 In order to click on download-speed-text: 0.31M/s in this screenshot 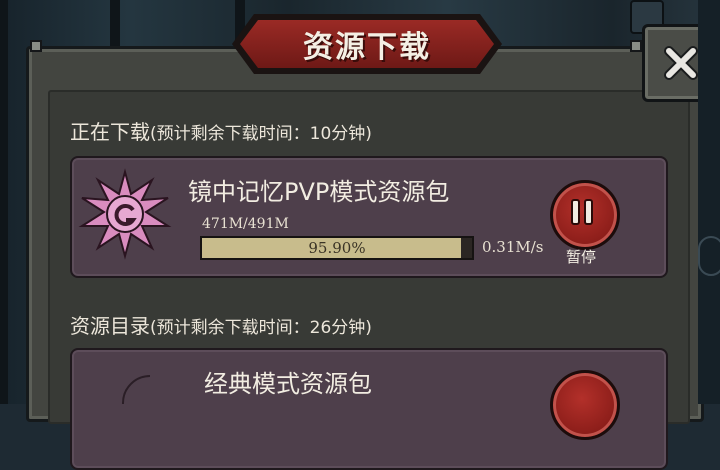, I will do `click(513, 247)`.